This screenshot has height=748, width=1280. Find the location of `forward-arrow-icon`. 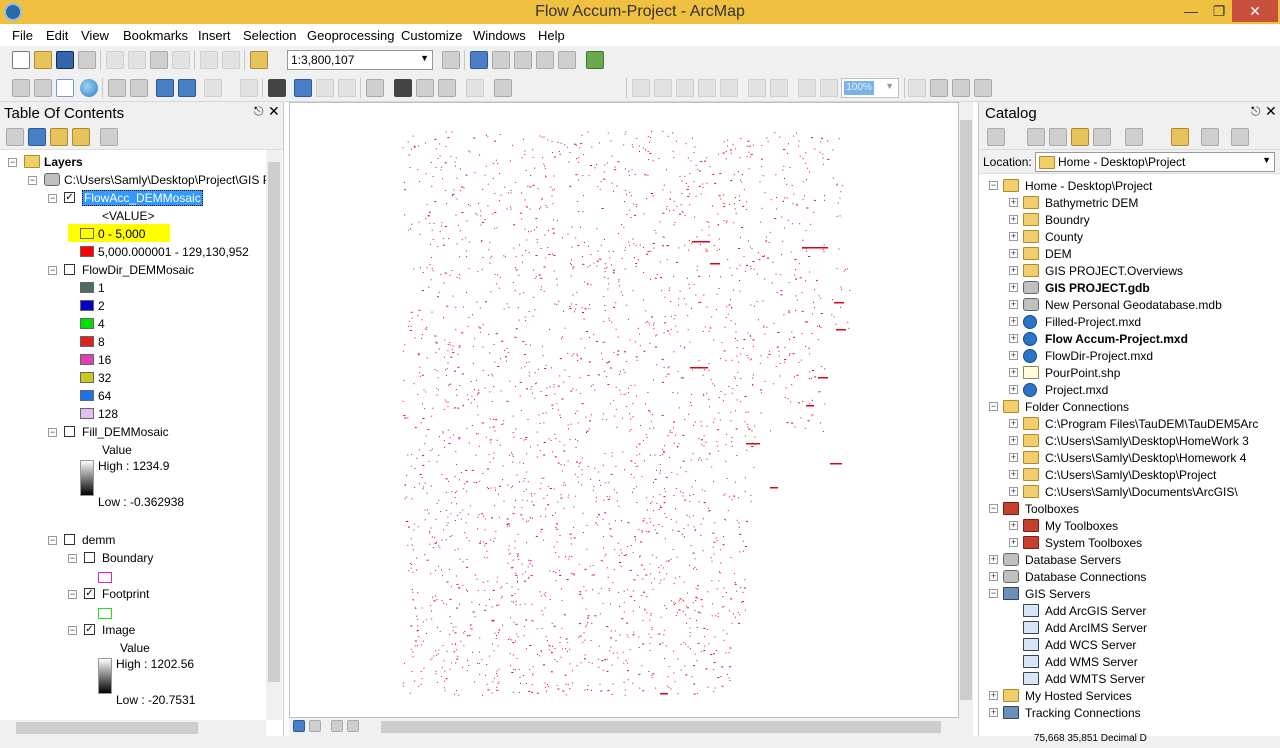

forward-arrow-icon is located at coordinates (1036, 137).